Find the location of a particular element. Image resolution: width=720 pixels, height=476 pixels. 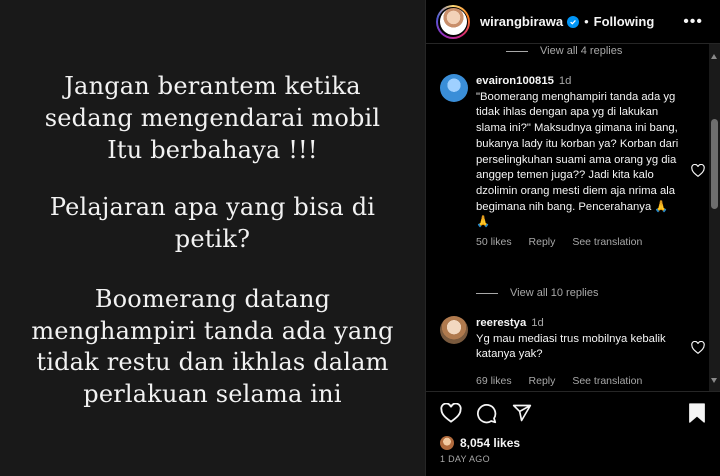

commenter-username: evairon100815 is located at coordinates (515, 81).